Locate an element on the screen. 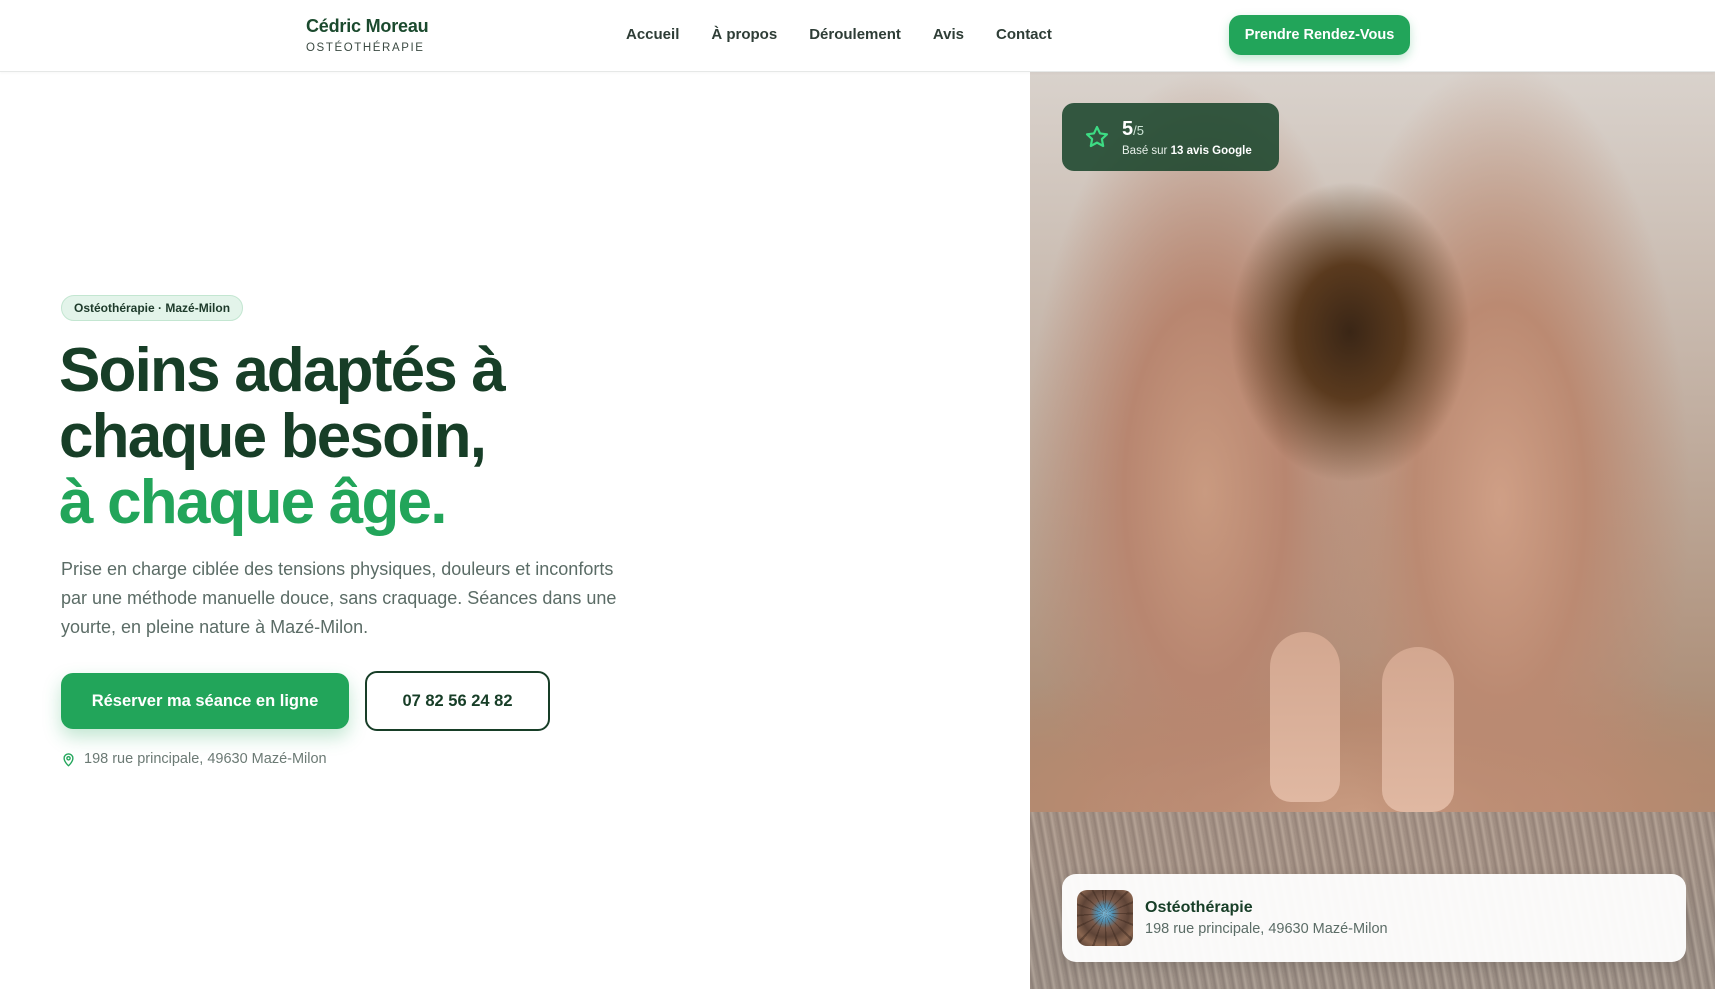  brand-logo: Cédric Moreau OSTÉOTHÉRAPIE is located at coordinates (367, 35).